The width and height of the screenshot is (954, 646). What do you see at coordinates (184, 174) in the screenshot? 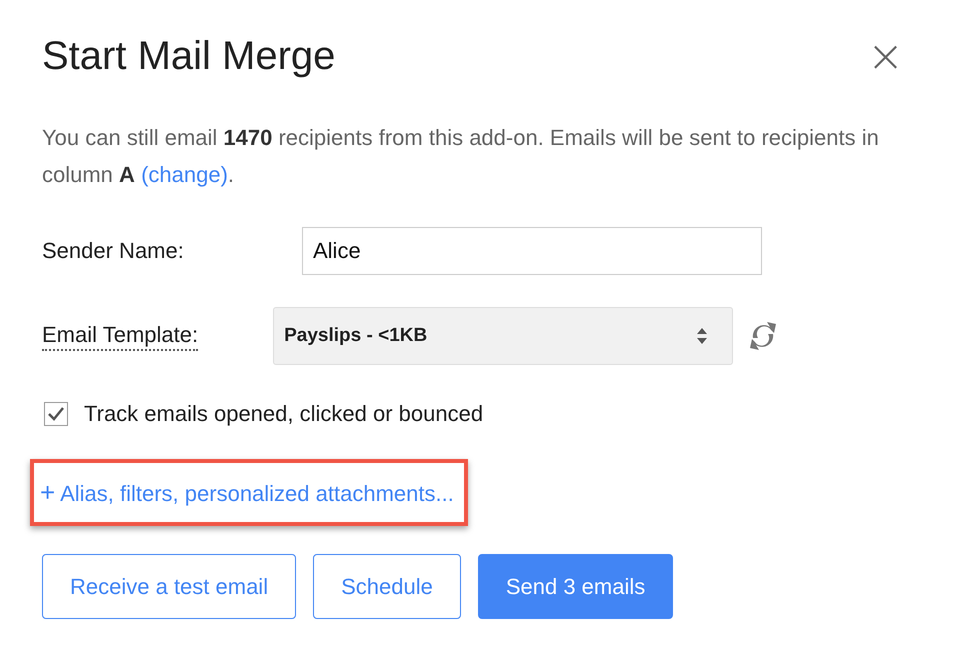
I see `change-link: (change)` at bounding box center [184, 174].